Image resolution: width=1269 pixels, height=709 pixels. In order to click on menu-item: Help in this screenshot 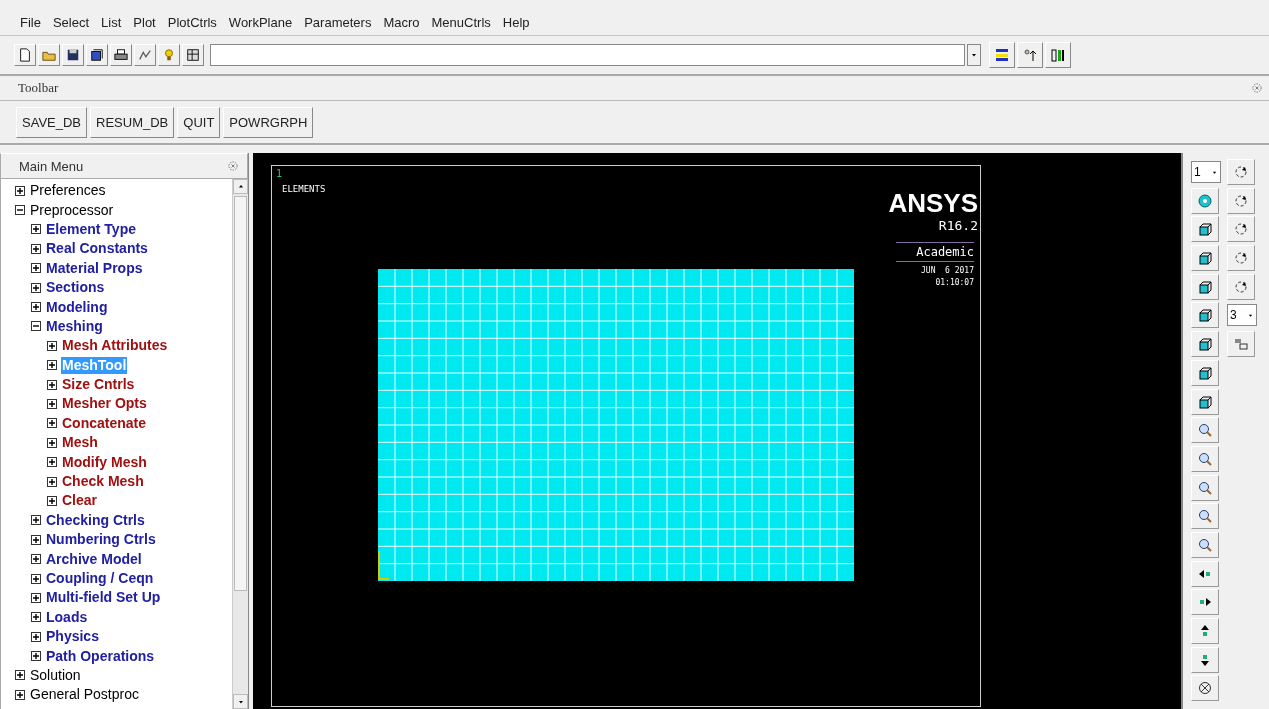, I will do `click(516, 22)`.